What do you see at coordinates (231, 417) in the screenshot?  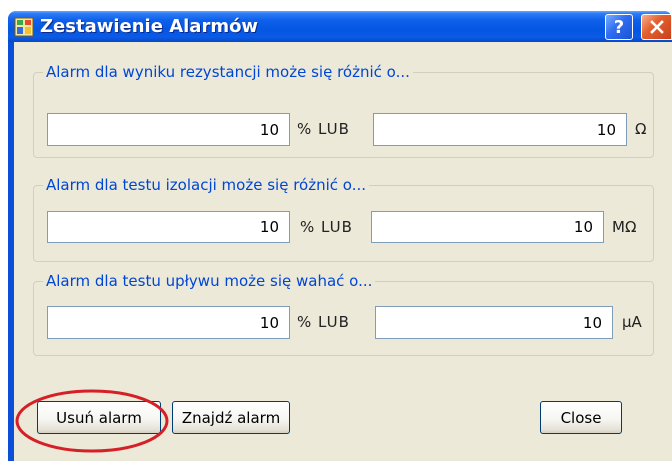 I see `find-alarm-button: Znajdź alarm` at bounding box center [231, 417].